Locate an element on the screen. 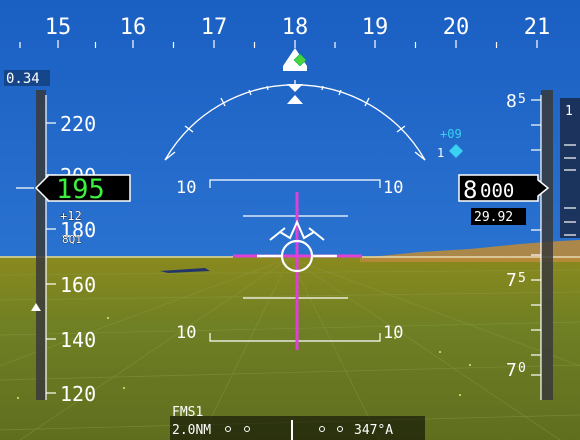  nav-source: FMS1 is located at coordinates (187, 412).